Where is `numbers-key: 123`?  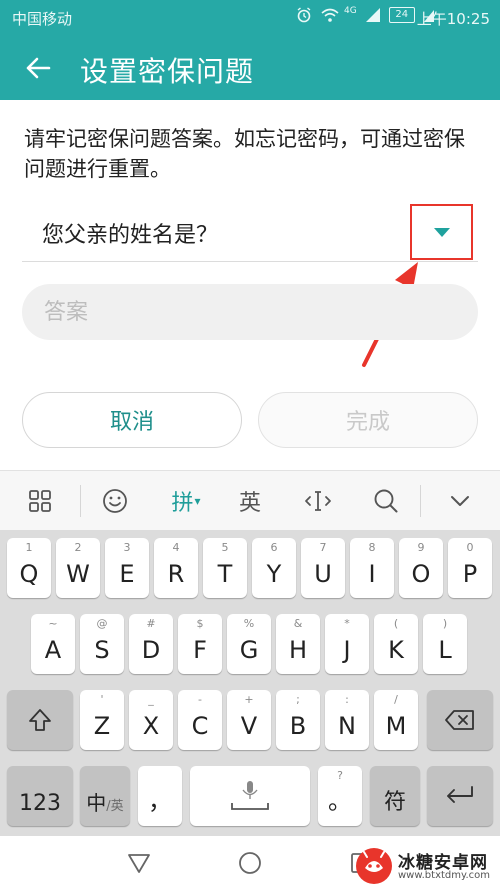 numbers-key: 123 is located at coordinates (40, 796).